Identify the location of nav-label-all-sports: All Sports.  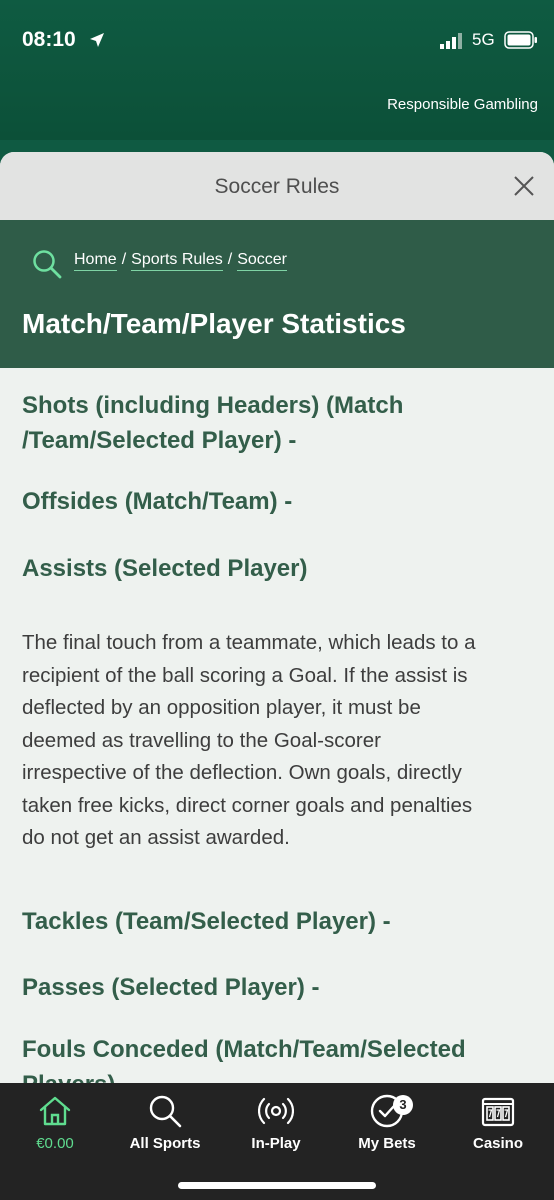
(165, 1143).